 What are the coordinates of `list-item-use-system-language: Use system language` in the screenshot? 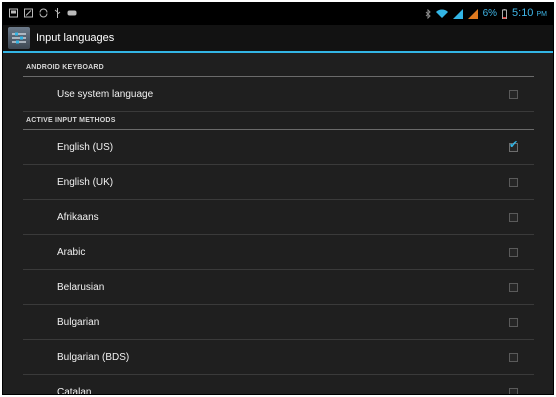 It's located at (278, 94).